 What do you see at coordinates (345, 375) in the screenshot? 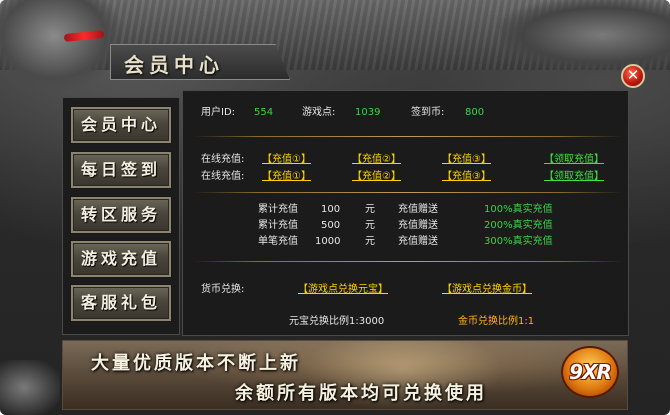
I see `promo-banner: 大量优质版本不断上新 余额所有版本均可兑换使用` at bounding box center [345, 375].